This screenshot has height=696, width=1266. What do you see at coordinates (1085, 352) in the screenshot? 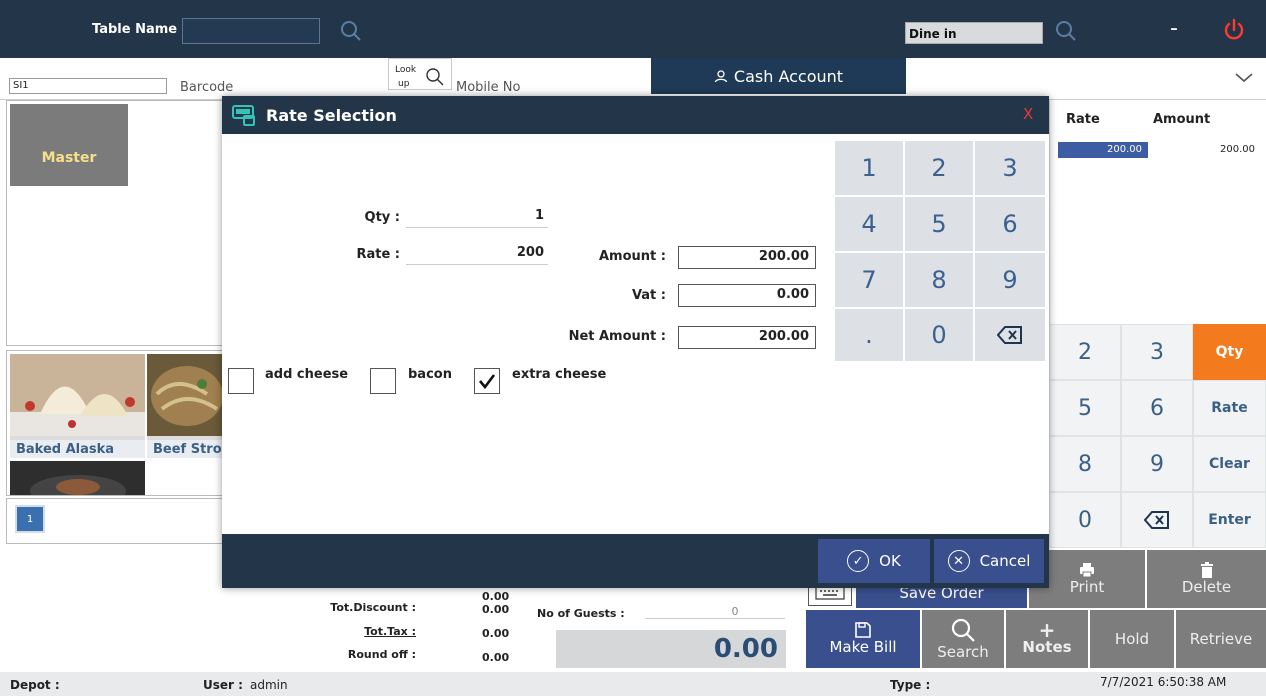
I see `key-2: 2` at bounding box center [1085, 352].